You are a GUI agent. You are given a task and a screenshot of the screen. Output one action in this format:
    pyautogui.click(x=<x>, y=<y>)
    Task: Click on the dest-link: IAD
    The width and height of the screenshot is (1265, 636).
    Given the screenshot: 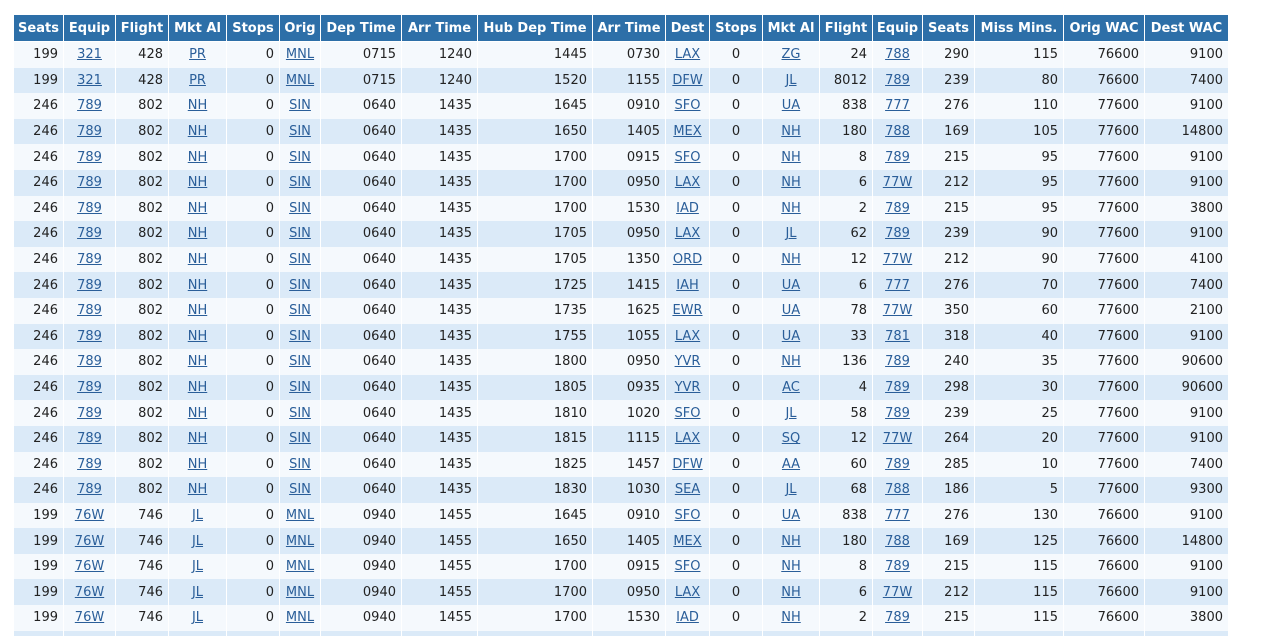 What is the action you would take?
    pyautogui.click(x=687, y=208)
    